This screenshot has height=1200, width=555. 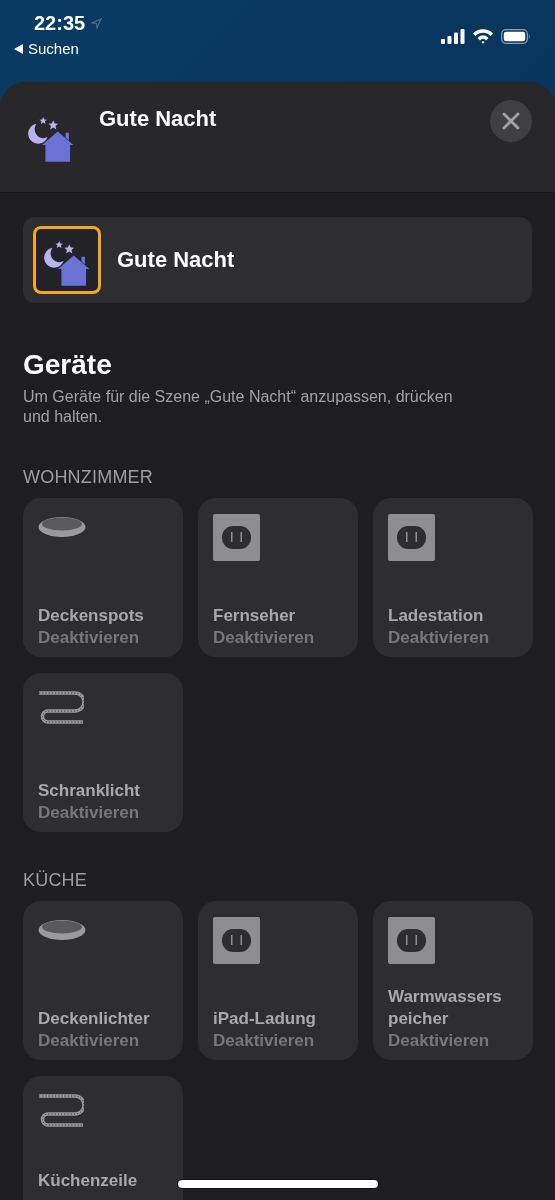 I want to click on device-name: Deckenlichter, so click(x=94, y=1019).